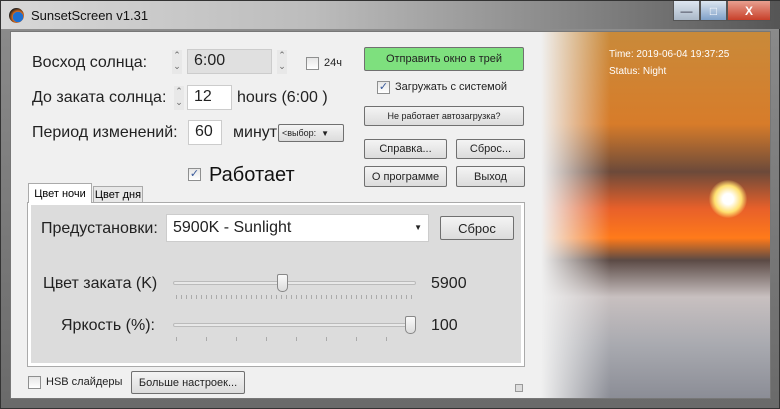 Image resolution: width=780 pixels, height=409 pixels. What do you see at coordinates (686, 11) in the screenshot?
I see `minimize-button: —` at bounding box center [686, 11].